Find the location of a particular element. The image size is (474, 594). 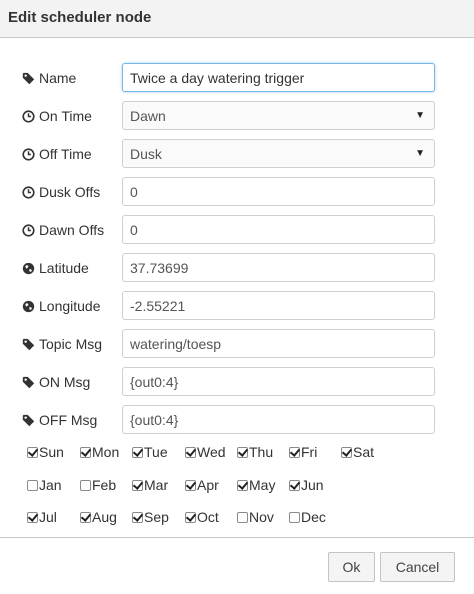

checkbox-label: Tue is located at coordinates (156, 452).